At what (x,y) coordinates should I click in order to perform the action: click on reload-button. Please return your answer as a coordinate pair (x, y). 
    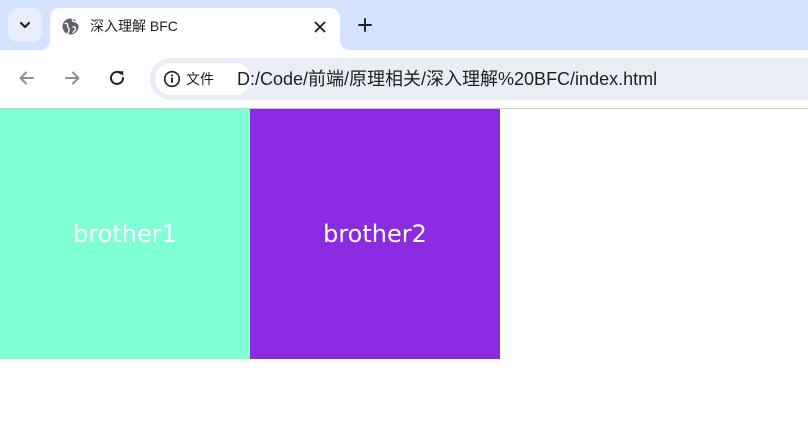
    Looking at the image, I should click on (117, 78).